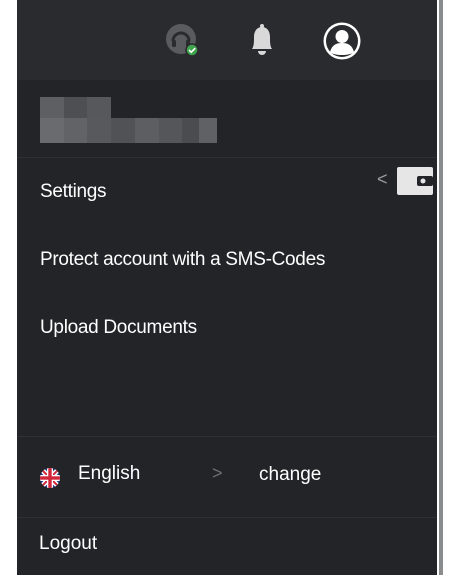 The height and width of the screenshot is (575, 449). What do you see at coordinates (382, 179) in the screenshot?
I see `chevron-left-icon: <` at bounding box center [382, 179].